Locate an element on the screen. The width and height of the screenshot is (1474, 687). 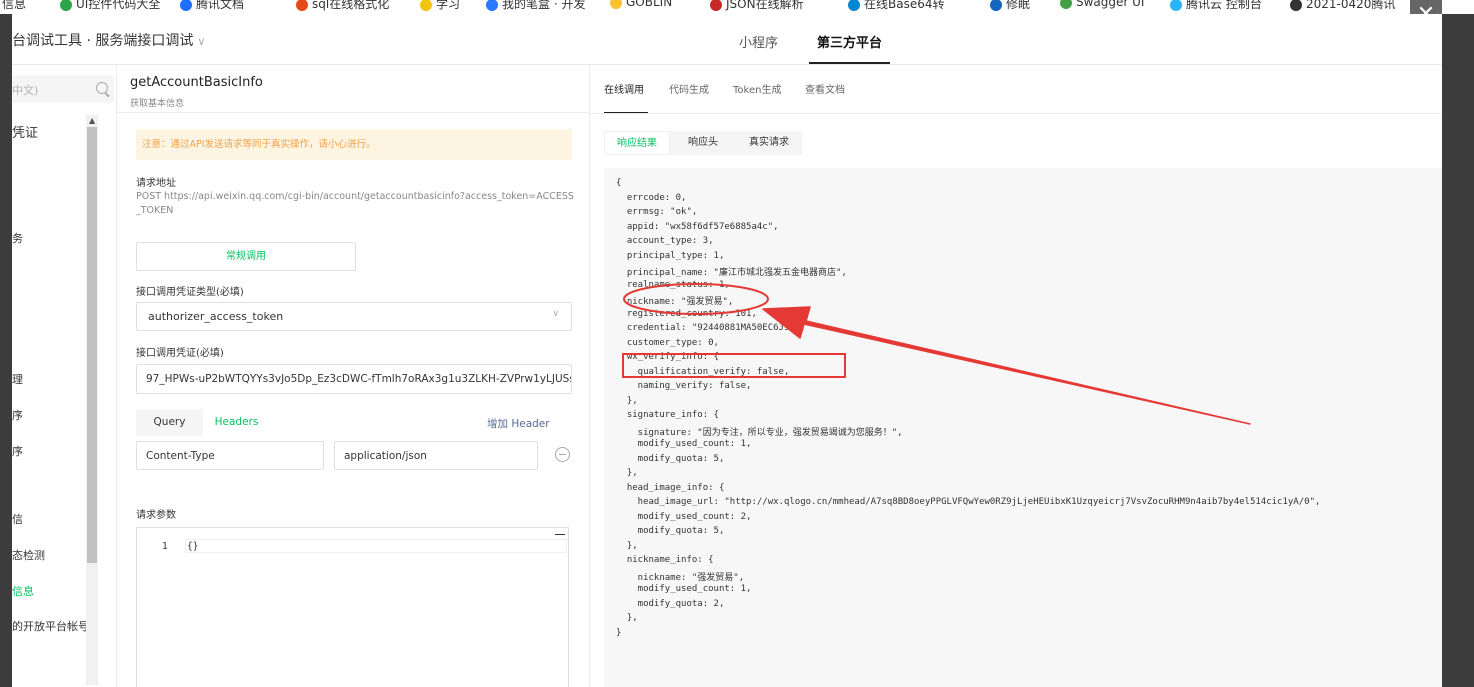
bookmark: Swagger UI is located at coordinates (1102, 4).